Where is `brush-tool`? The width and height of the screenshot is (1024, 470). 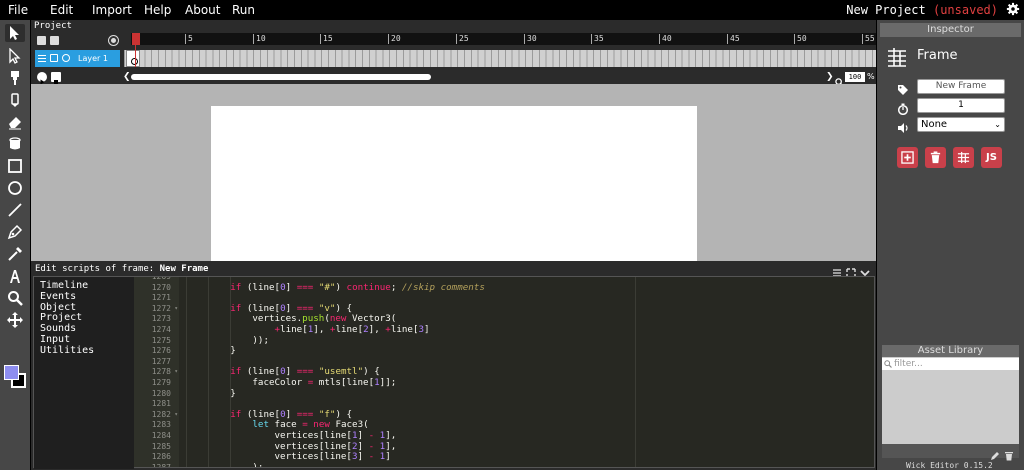
brush-tool is located at coordinates (15, 78).